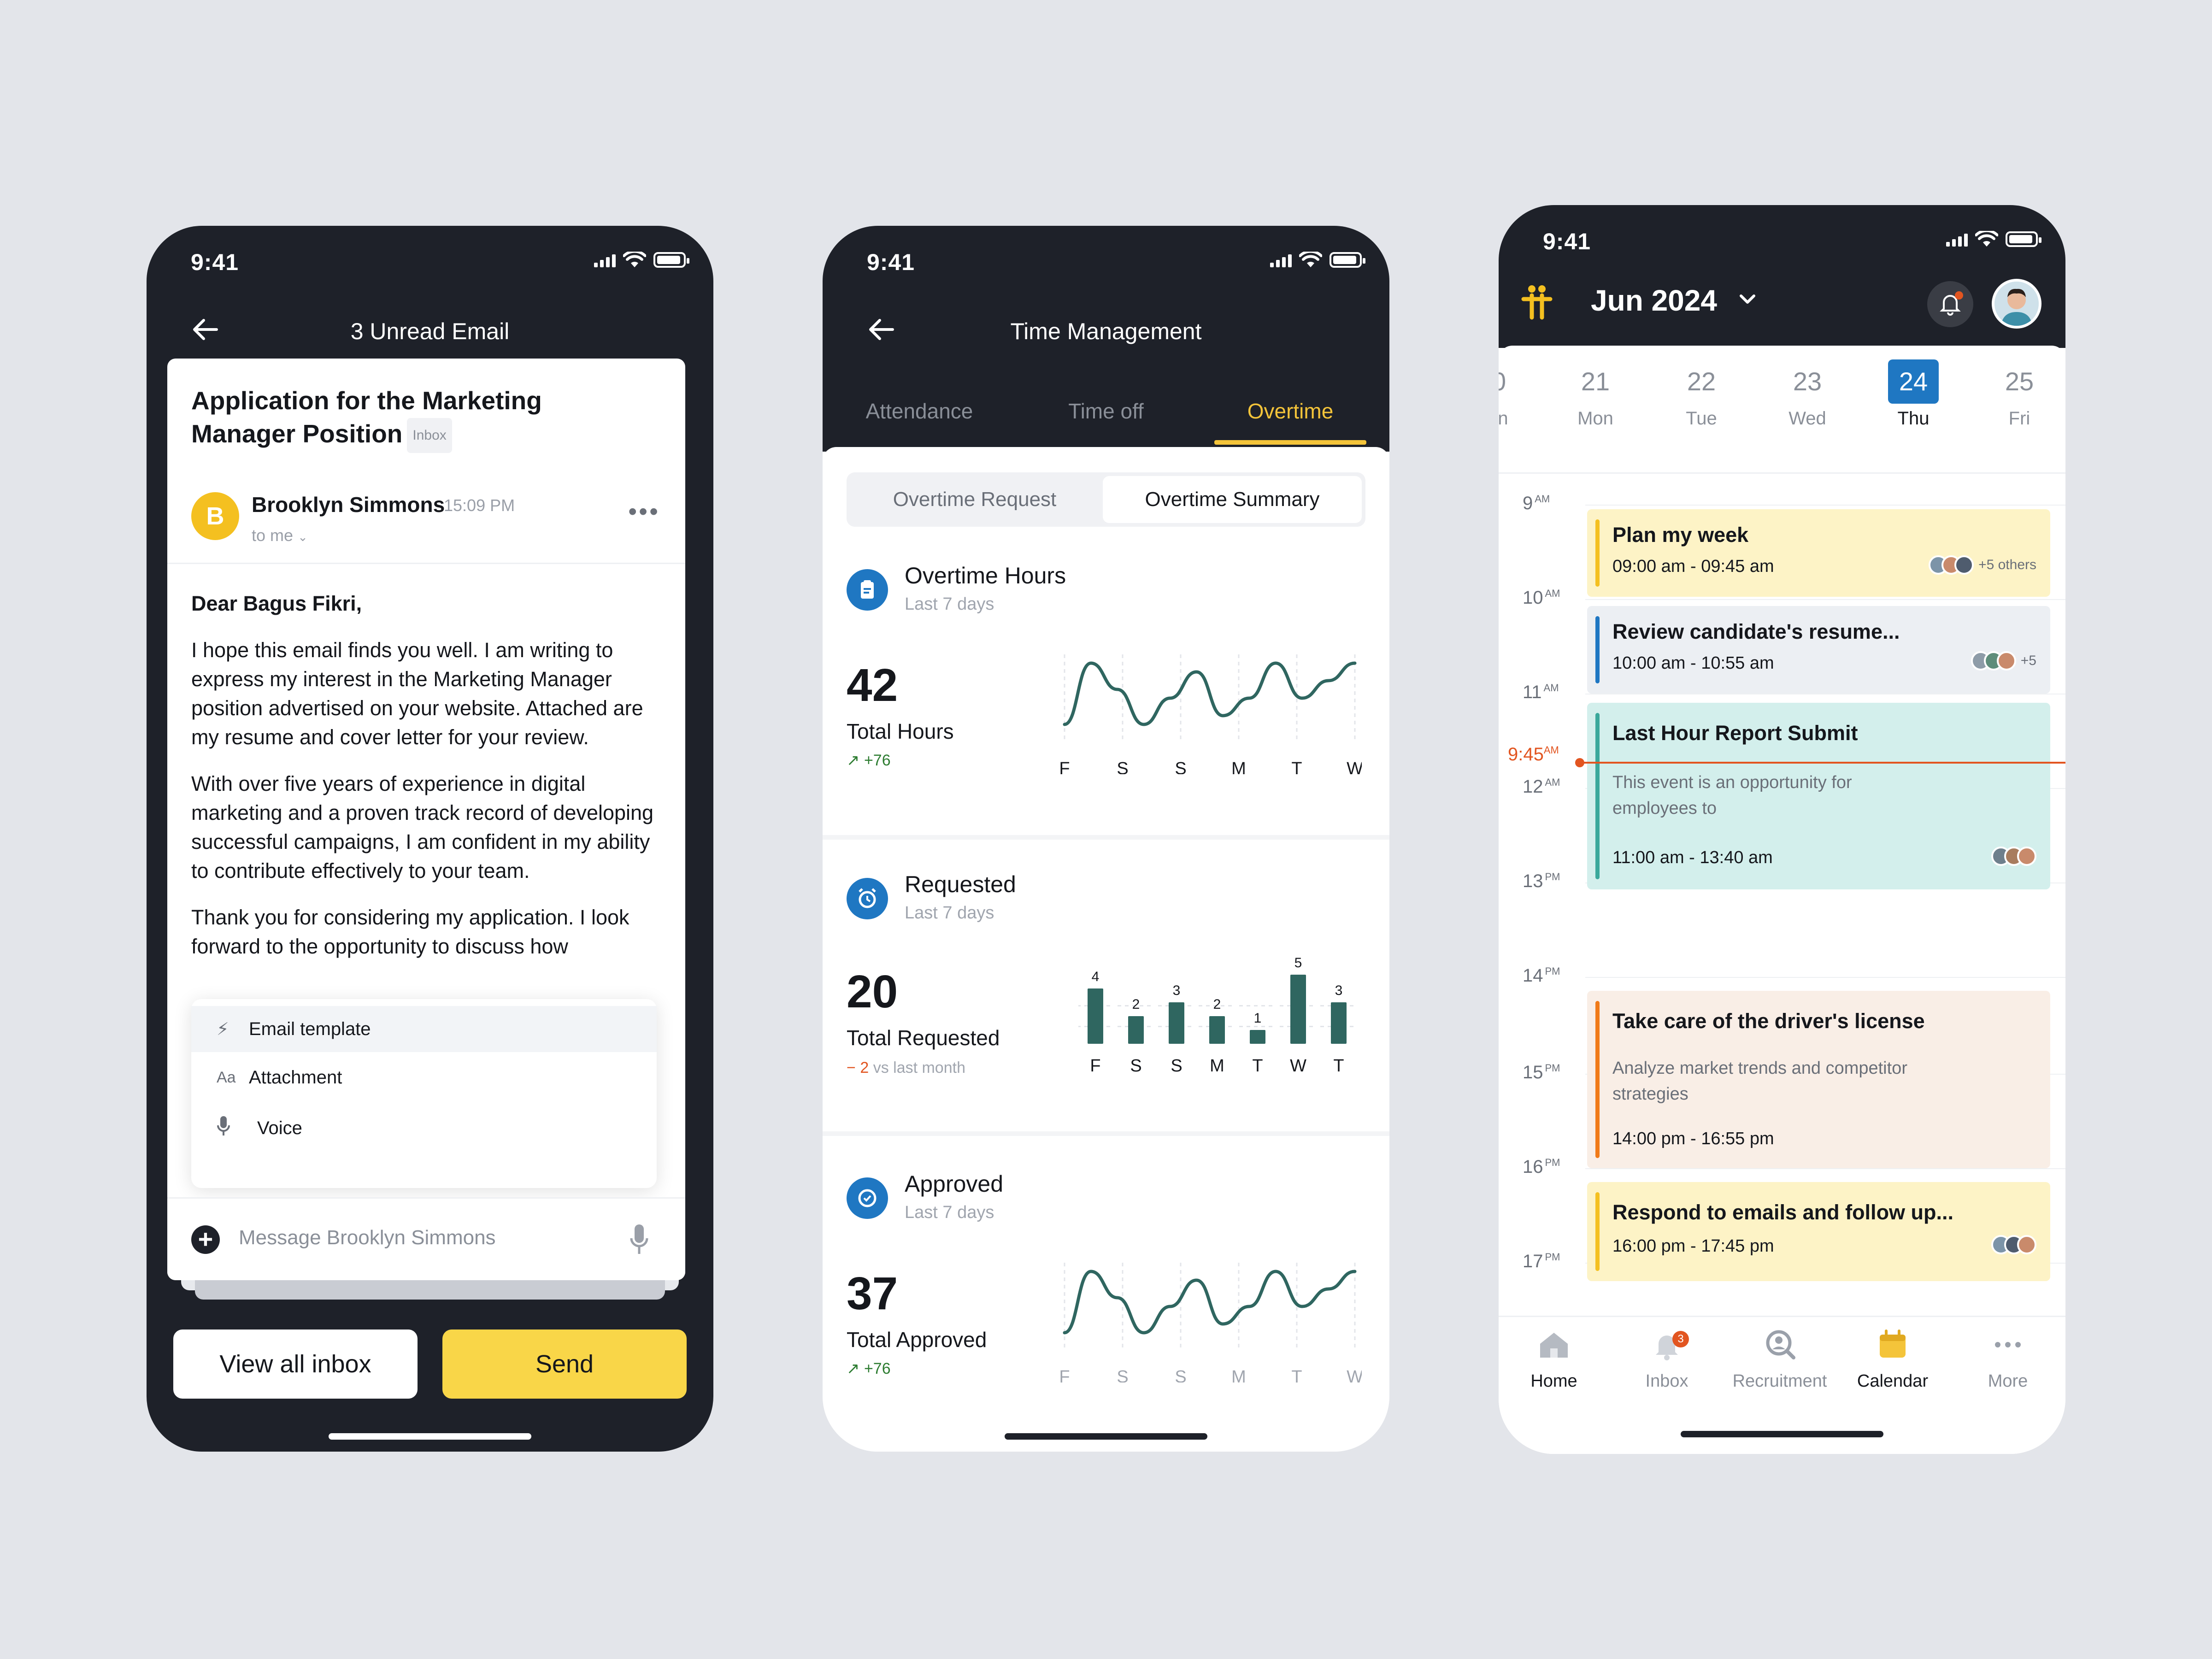 The height and width of the screenshot is (1659, 2212). Describe the element at coordinates (1290, 411) in the screenshot. I see `tab-overtime: Overtime` at that location.